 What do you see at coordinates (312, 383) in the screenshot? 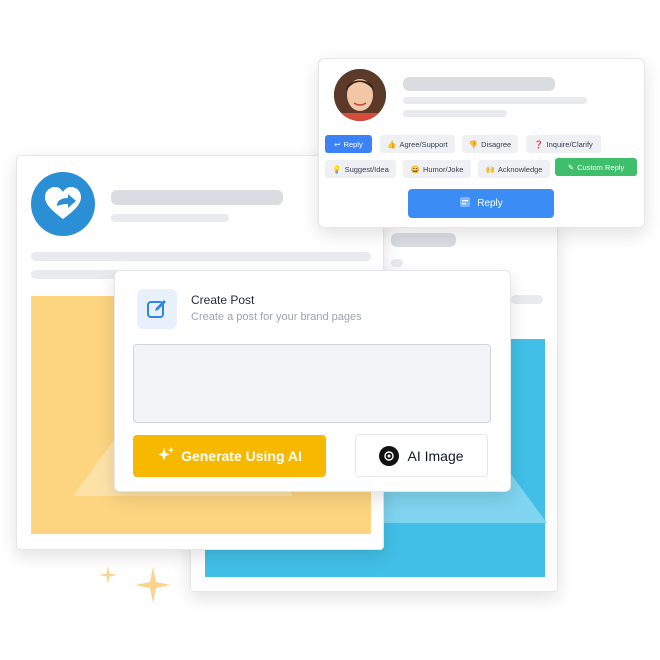
I see `post-text-input` at bounding box center [312, 383].